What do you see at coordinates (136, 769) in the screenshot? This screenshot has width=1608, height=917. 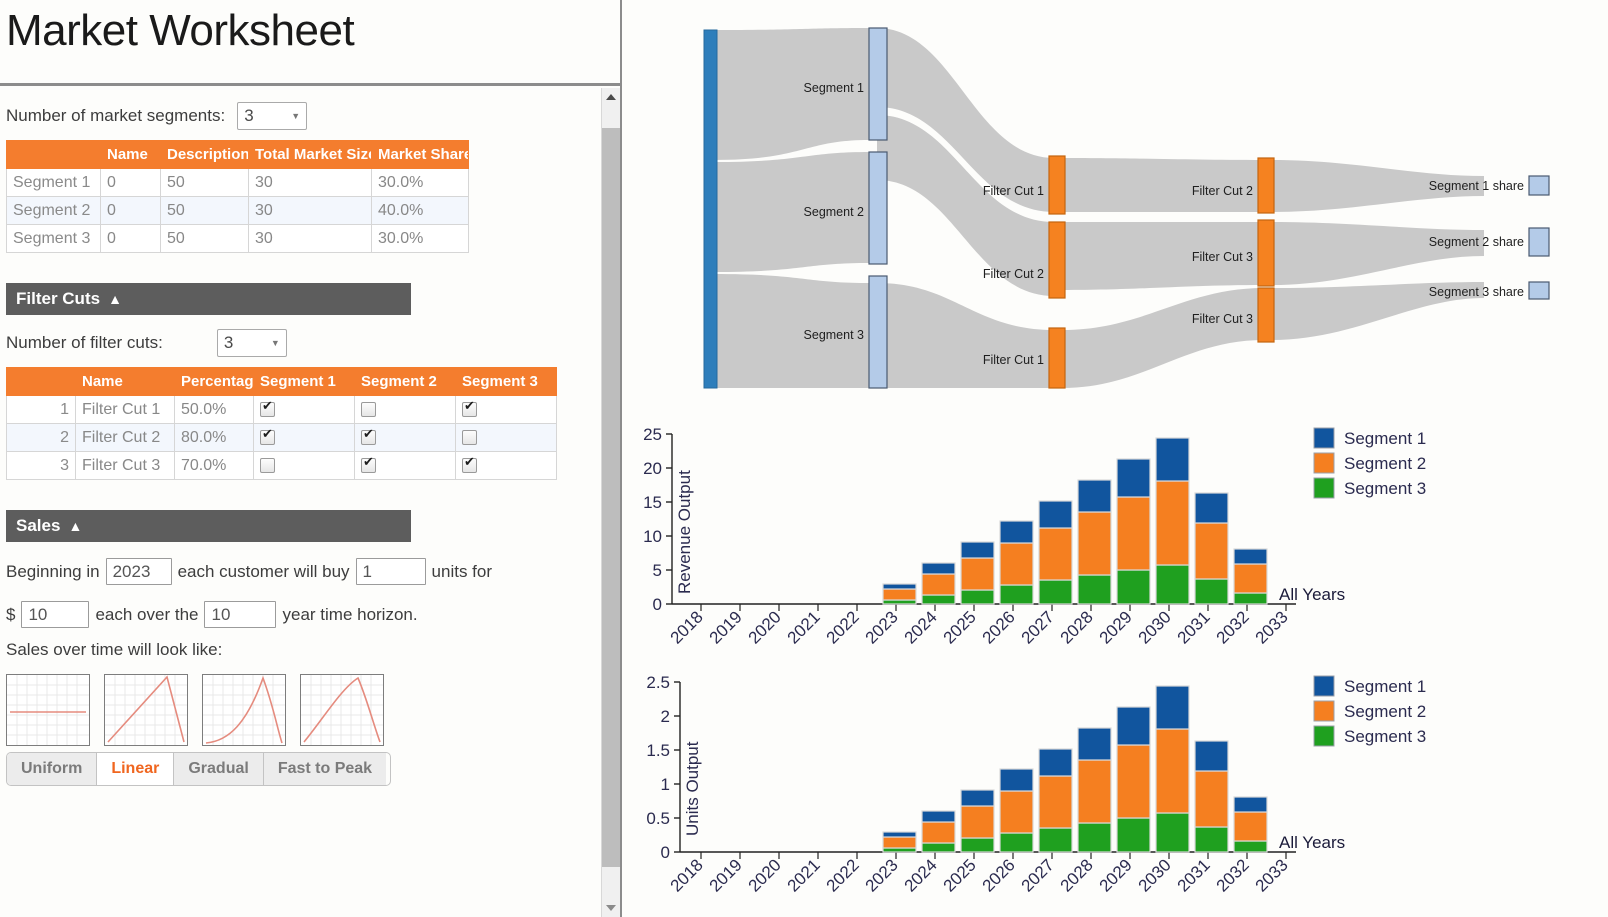 I see `curve-button-linear: Linear` at bounding box center [136, 769].